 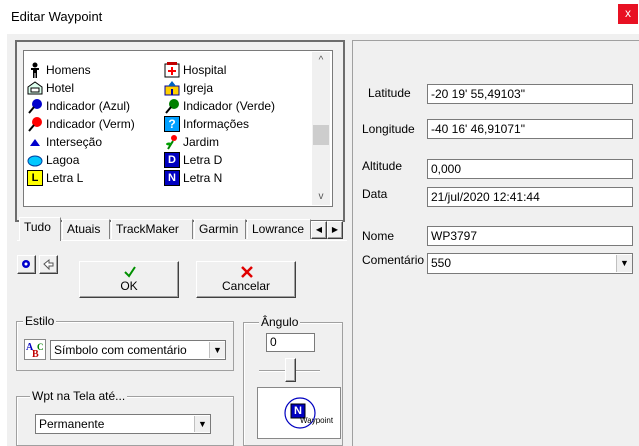 I want to click on list-item-label: Hospital, so click(x=205, y=70).